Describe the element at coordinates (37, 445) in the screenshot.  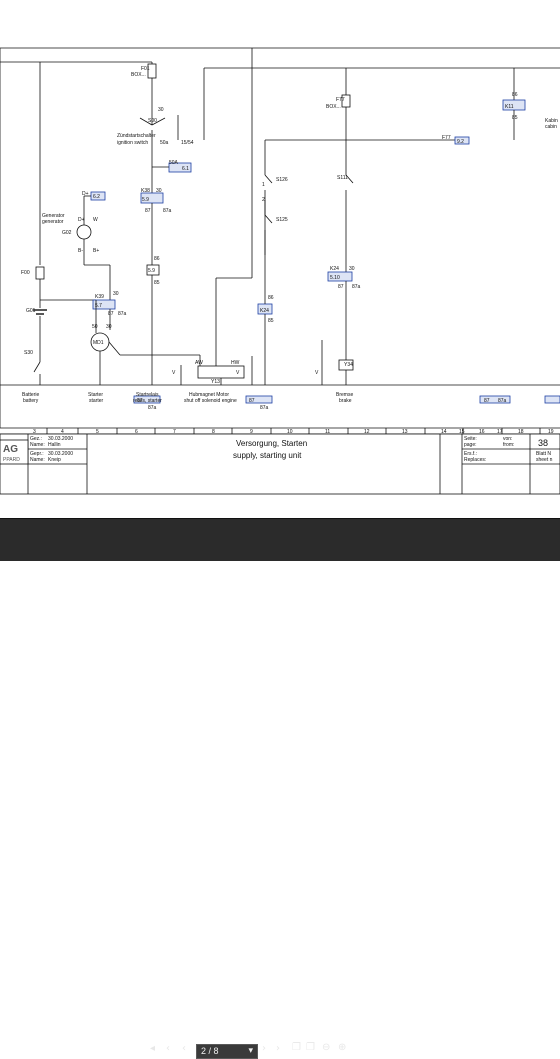
I see `name-label: Name:` at that location.